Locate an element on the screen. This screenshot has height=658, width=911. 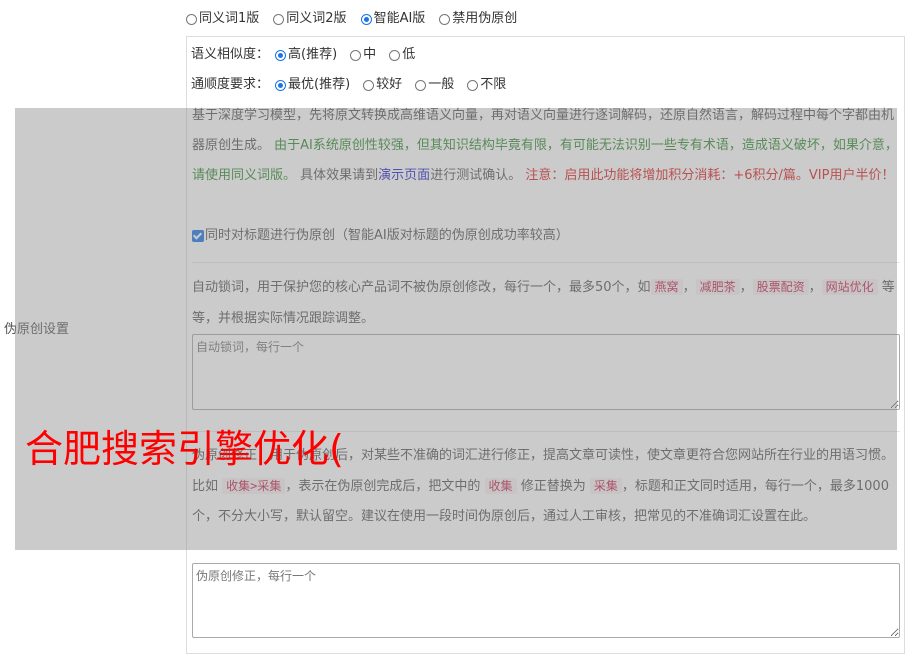
correction-to-example: 采集 is located at coordinates (605, 486).